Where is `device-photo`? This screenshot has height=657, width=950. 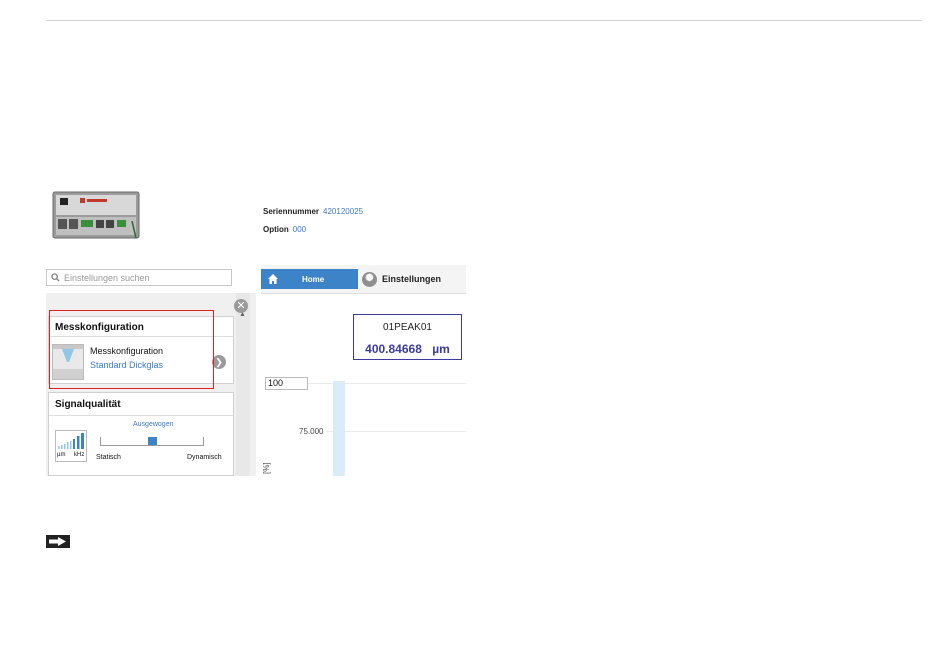 device-photo is located at coordinates (96, 215).